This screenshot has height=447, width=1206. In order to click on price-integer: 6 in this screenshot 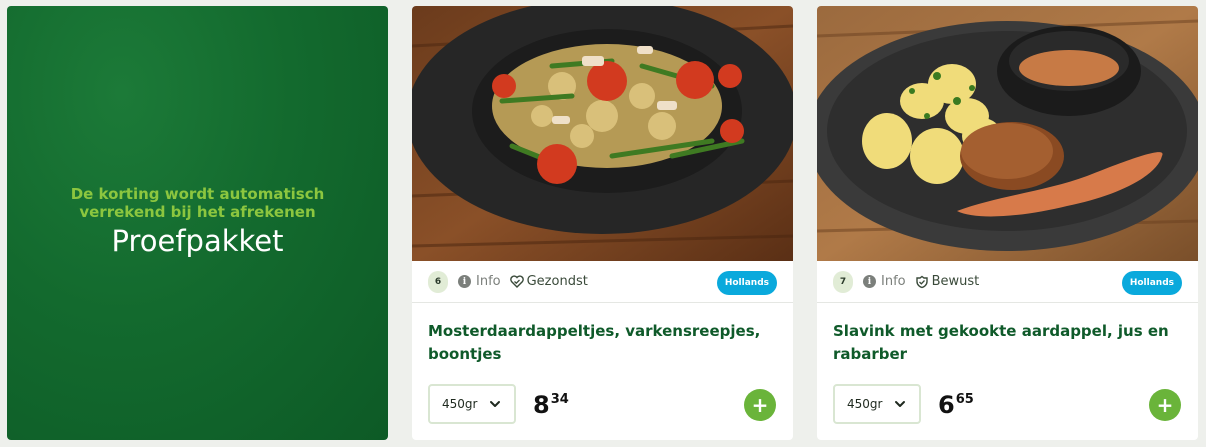, I will do `click(946, 405)`.